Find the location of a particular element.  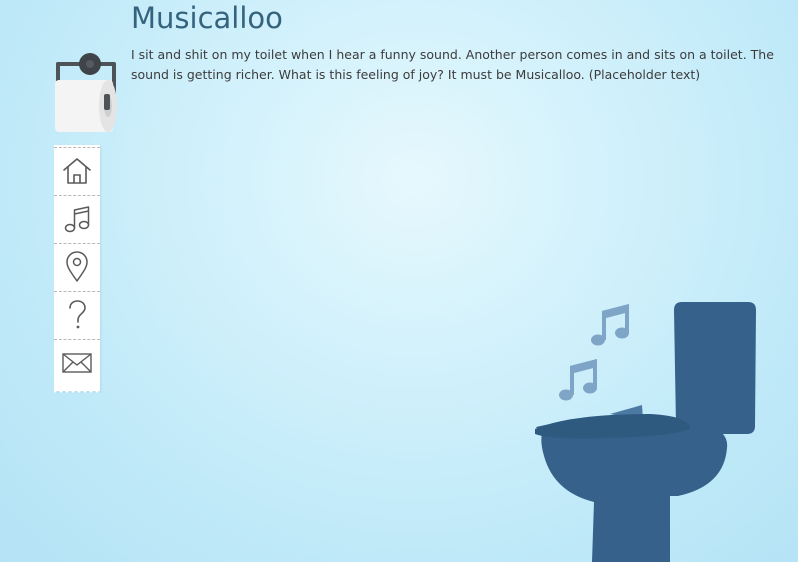

nav-contact is located at coordinates (77, 362).